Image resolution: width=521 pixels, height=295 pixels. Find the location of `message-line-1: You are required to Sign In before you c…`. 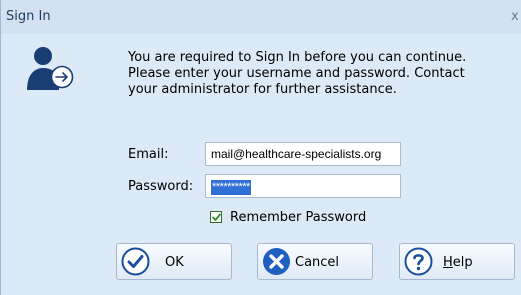

message-line-1: You are required to Sign In before you c… is located at coordinates (297, 57).